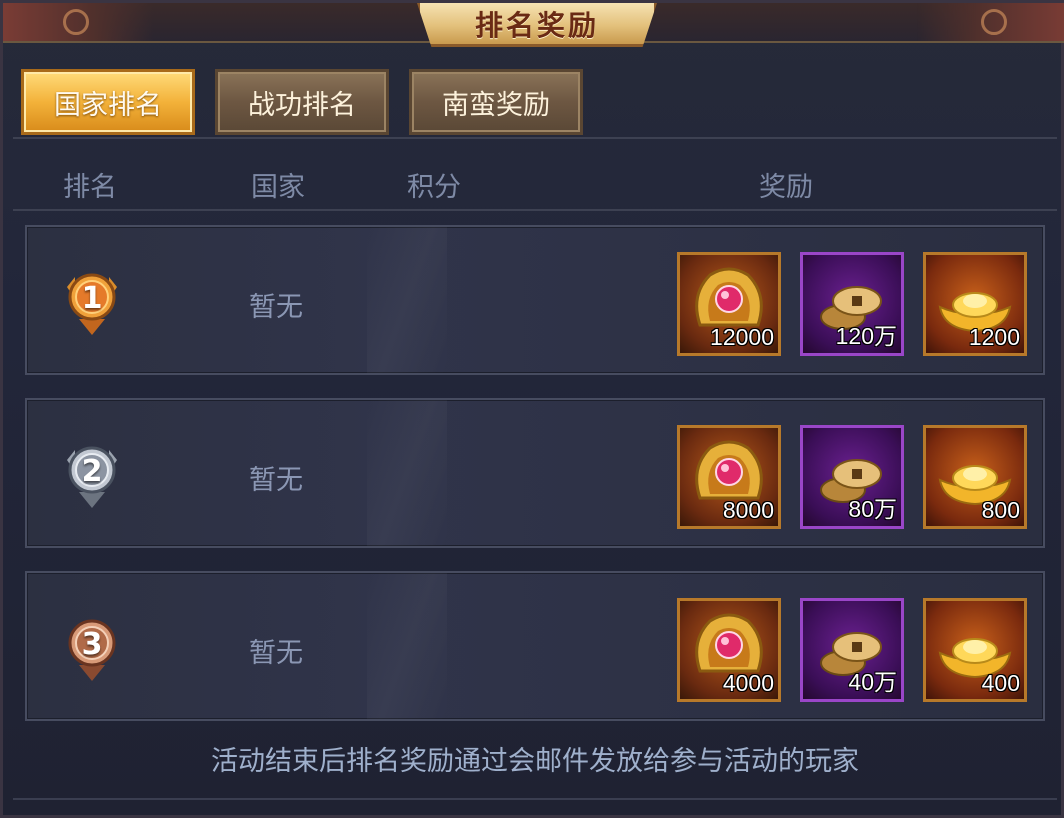 Image resolution: width=1064 pixels, height=818 pixels. Describe the element at coordinates (108, 105) in the screenshot. I see `tab-label: 国家排名` at that location.